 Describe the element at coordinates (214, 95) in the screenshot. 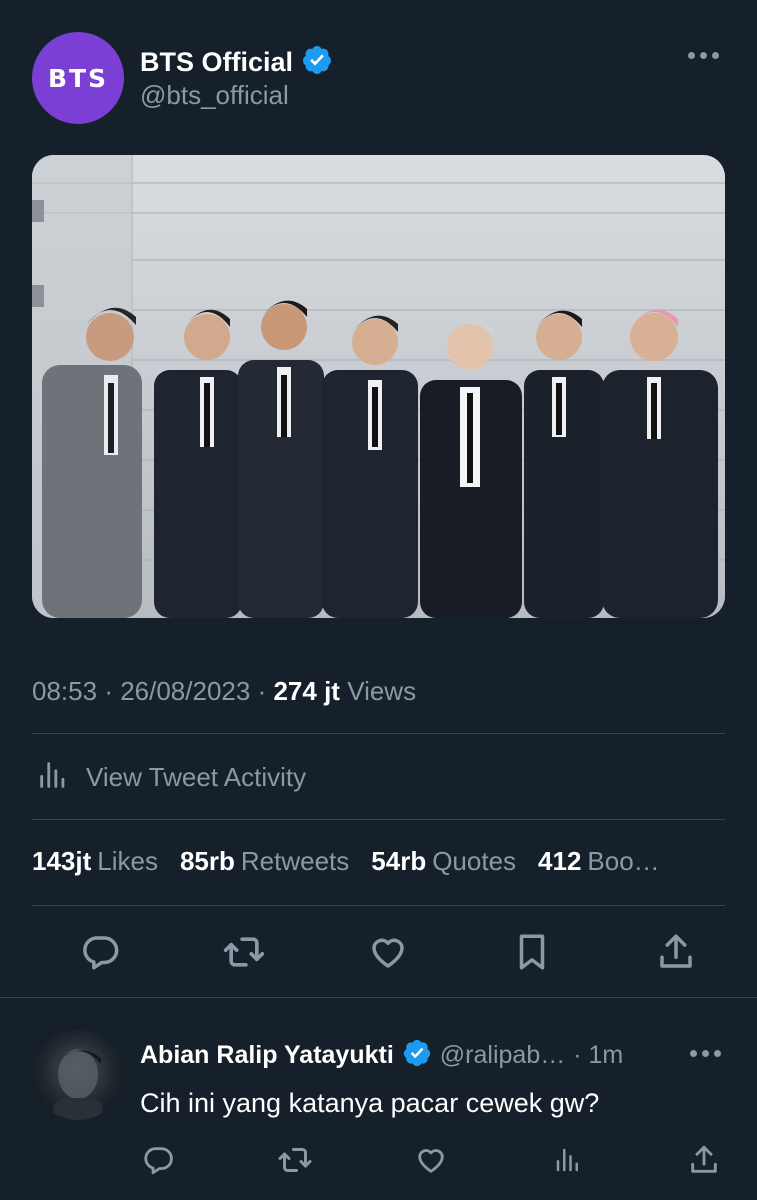

I see `author-handle: @bts_official` at that location.